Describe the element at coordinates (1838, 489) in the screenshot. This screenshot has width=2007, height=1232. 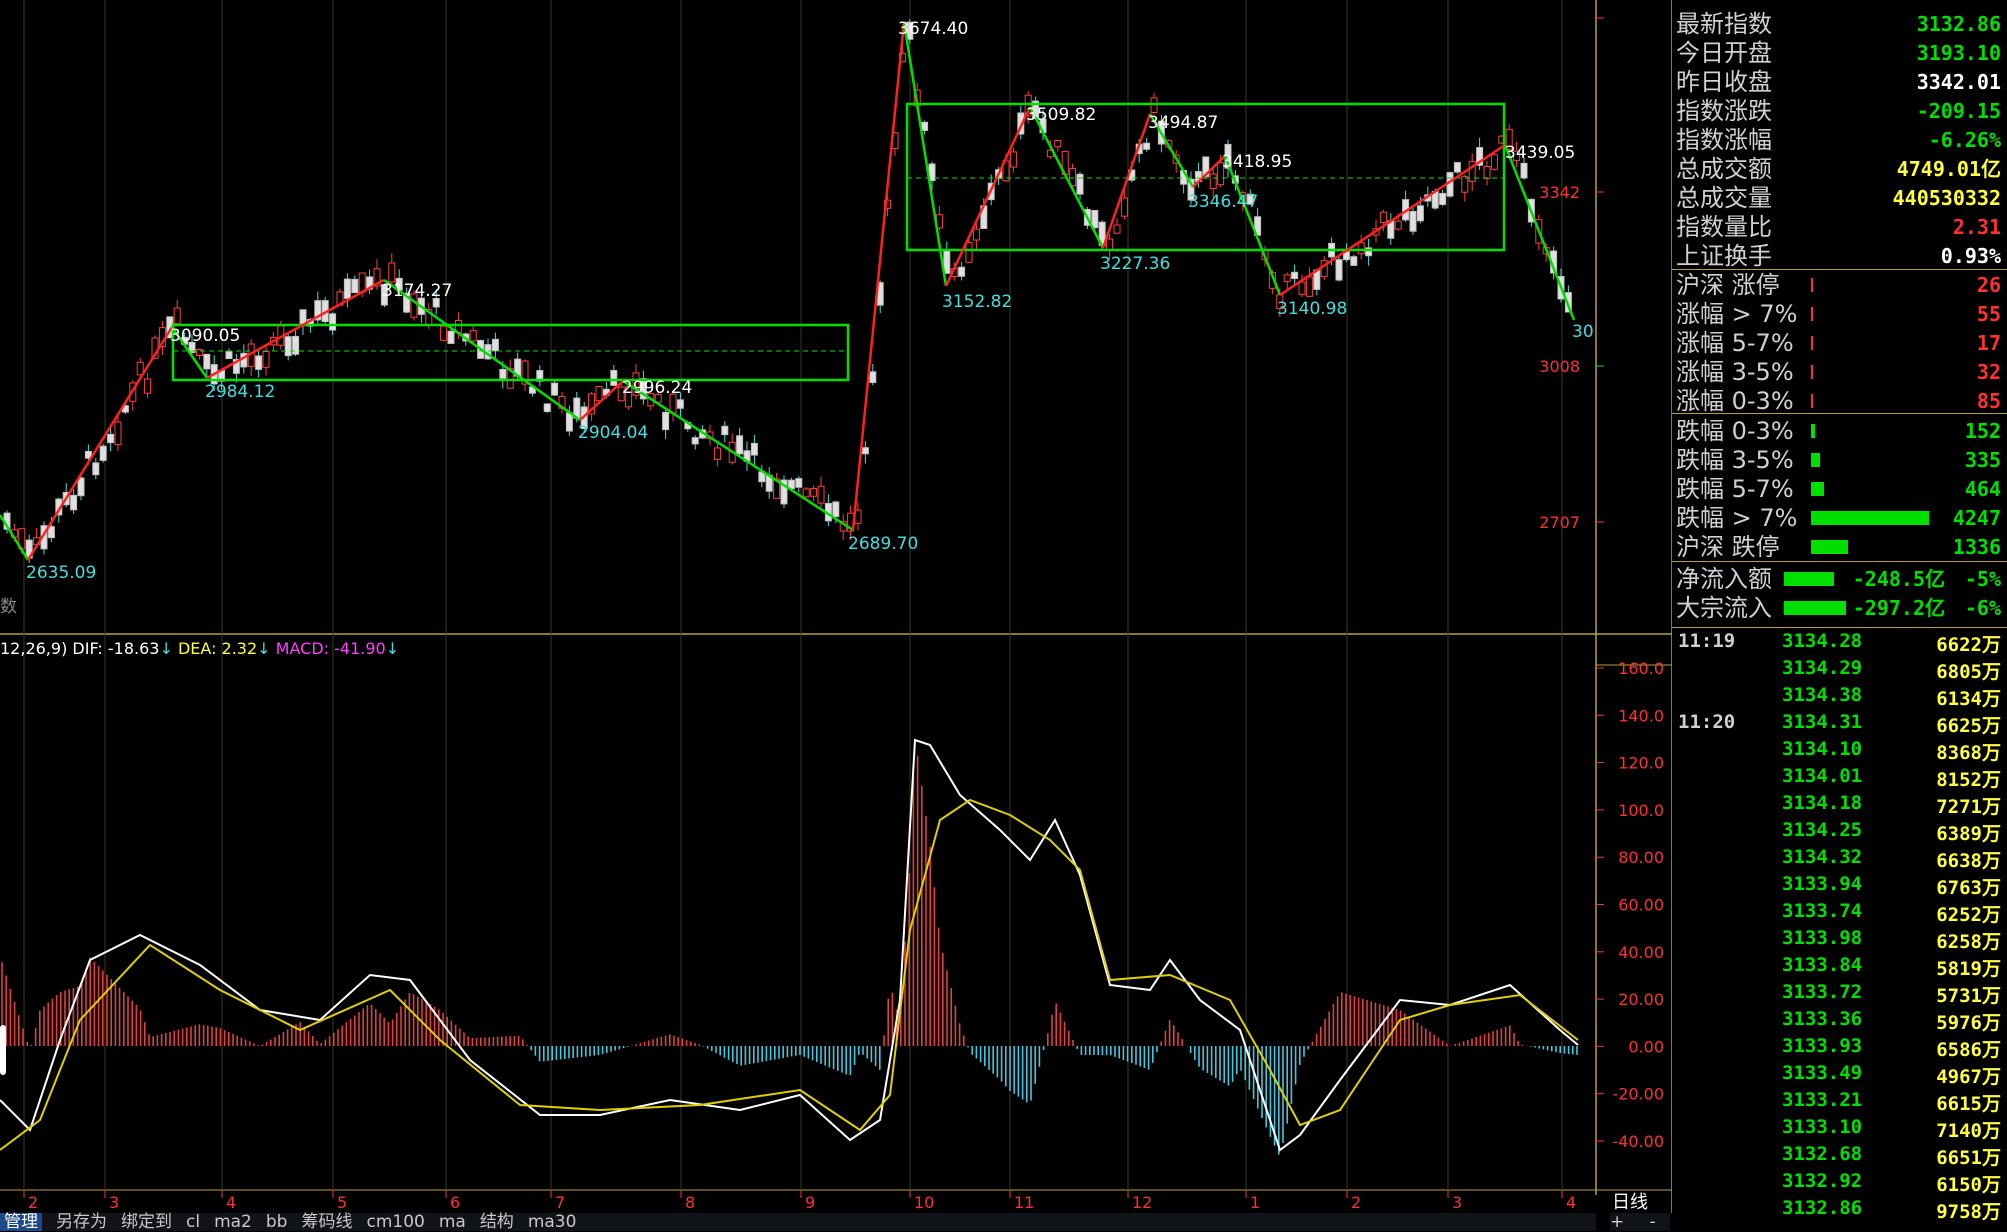
I see `decline-row: 跌幅 5-7% 464` at that location.